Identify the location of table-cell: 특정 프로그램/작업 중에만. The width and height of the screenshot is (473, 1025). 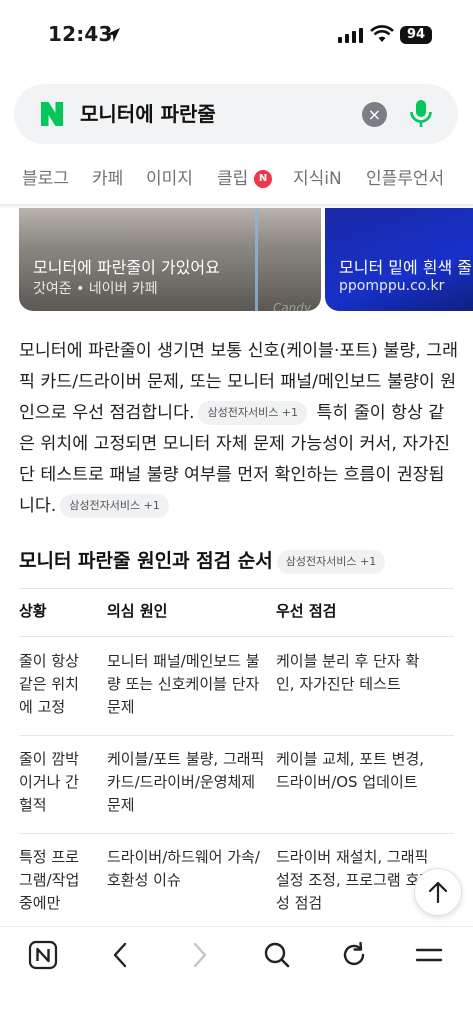
(49, 880).